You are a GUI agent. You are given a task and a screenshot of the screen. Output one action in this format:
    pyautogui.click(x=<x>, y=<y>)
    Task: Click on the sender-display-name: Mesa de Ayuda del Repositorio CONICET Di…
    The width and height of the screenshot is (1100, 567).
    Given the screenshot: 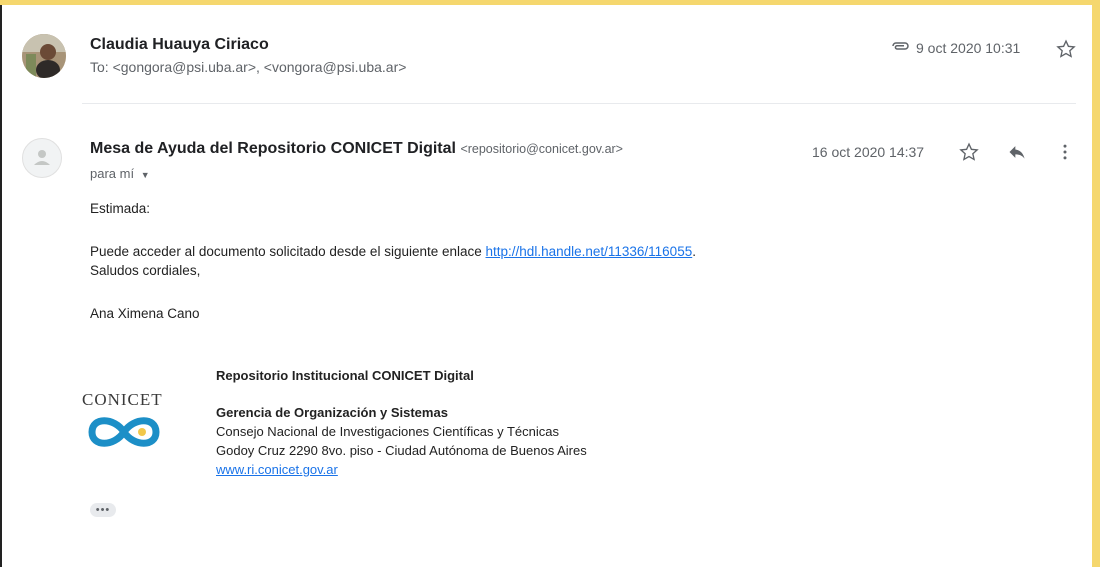 What is the action you would take?
    pyautogui.click(x=273, y=148)
    